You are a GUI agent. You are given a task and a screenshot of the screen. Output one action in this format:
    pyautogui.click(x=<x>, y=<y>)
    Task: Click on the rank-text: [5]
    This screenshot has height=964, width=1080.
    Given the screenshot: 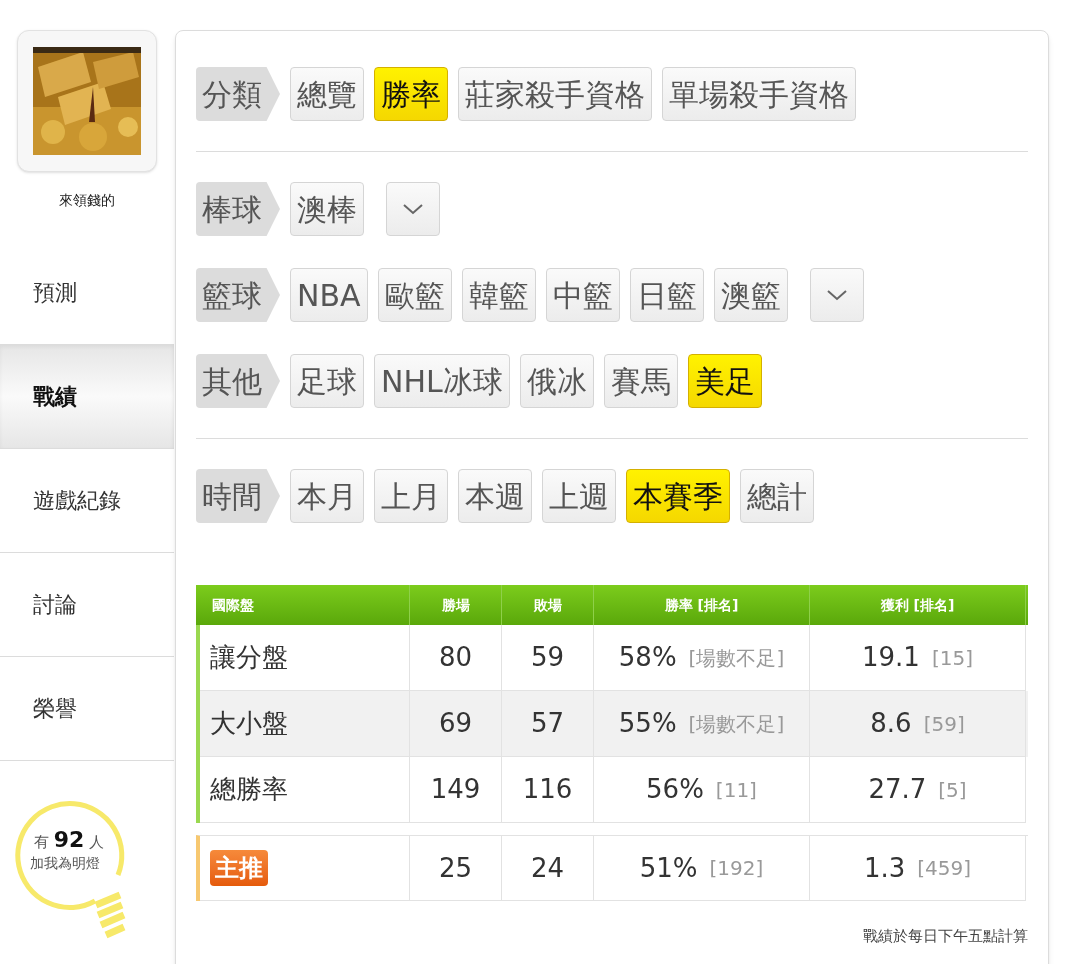 What is the action you would take?
    pyautogui.click(x=952, y=790)
    